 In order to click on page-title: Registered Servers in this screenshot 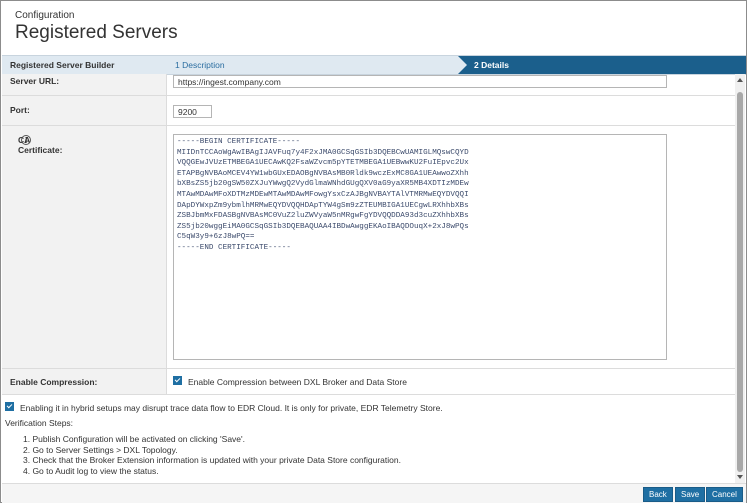, I will do `click(96, 32)`.